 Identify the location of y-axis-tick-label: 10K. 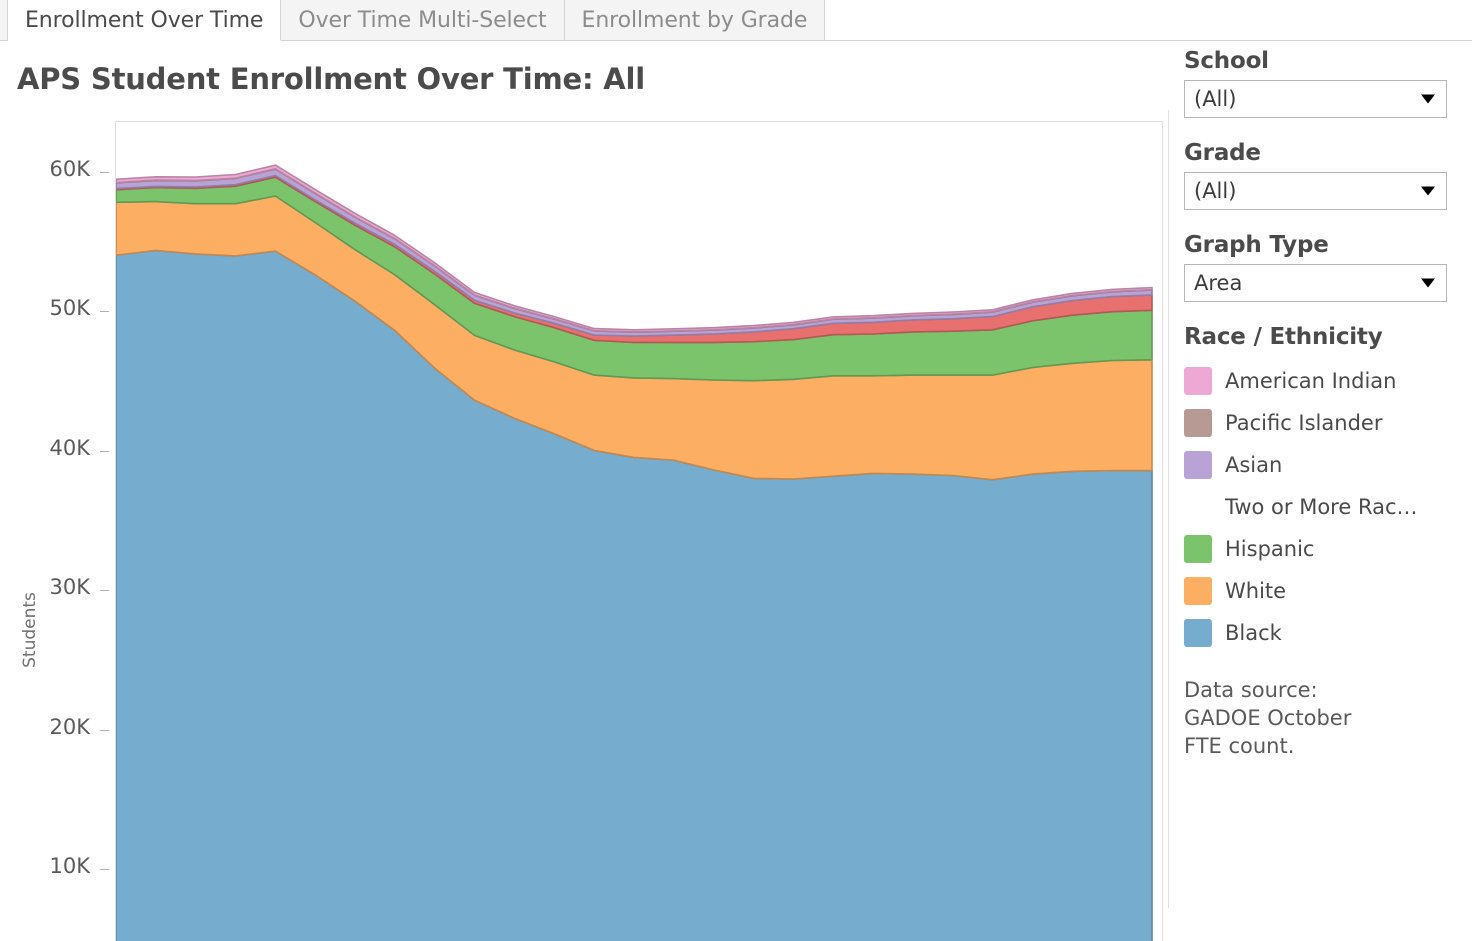
(70, 866).